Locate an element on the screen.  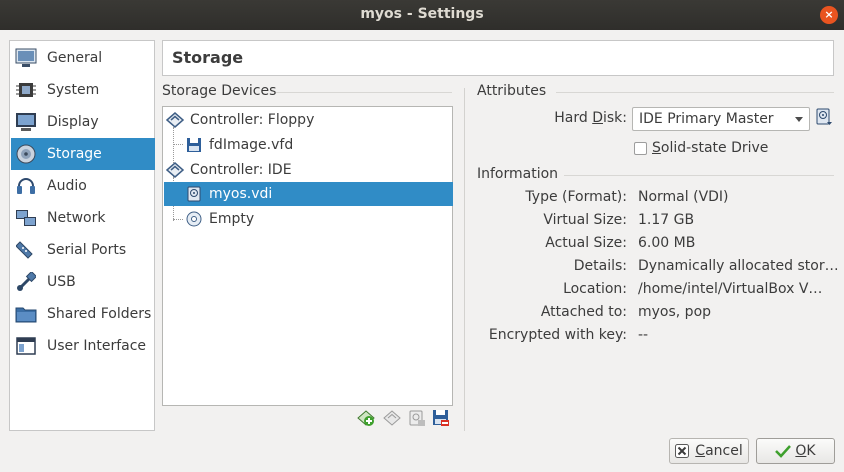
nav-item-system: System is located at coordinates (83, 90).